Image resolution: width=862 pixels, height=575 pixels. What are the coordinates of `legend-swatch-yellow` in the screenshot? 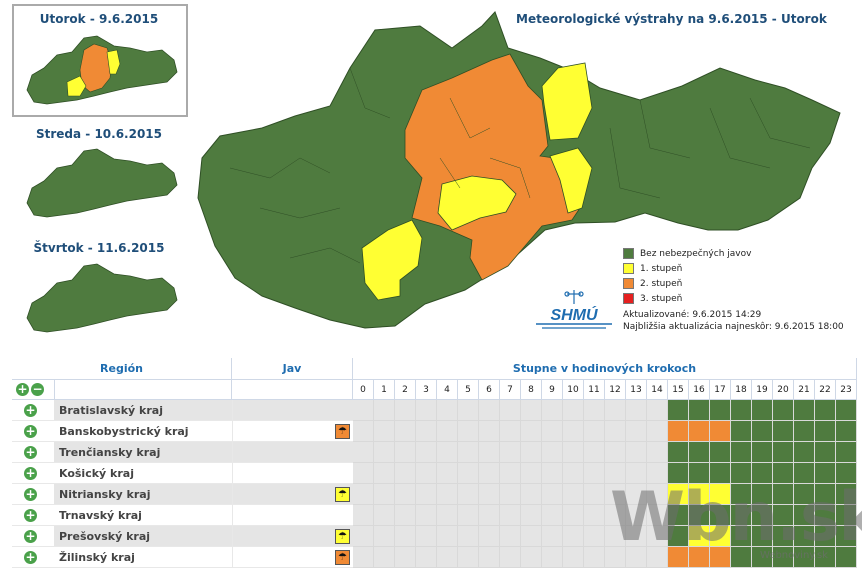 It's located at (628, 268).